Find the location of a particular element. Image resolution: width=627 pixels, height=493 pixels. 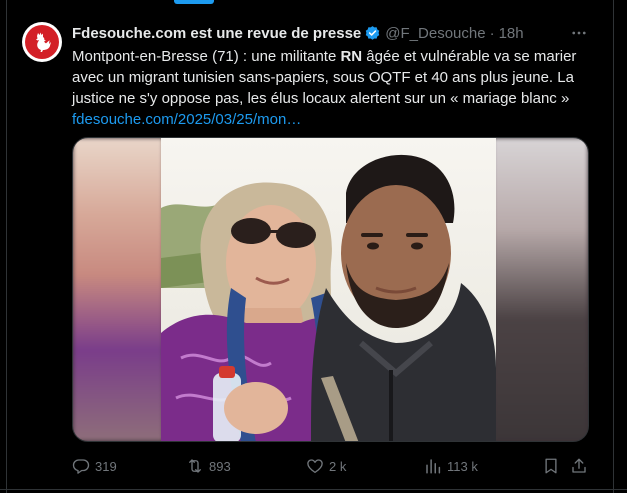

display-name: Fdesouche.com est une revue de presse is located at coordinates (216, 33).